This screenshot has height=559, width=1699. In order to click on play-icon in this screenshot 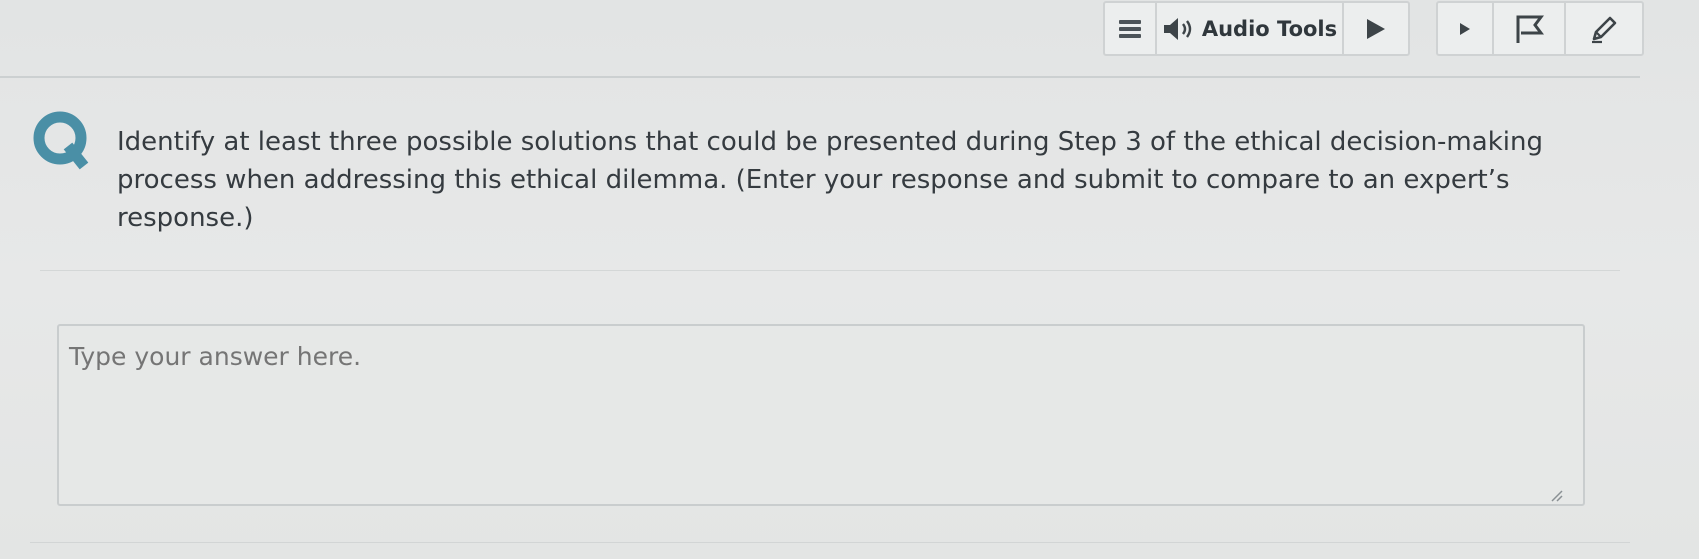, I will do `click(1376, 28)`.